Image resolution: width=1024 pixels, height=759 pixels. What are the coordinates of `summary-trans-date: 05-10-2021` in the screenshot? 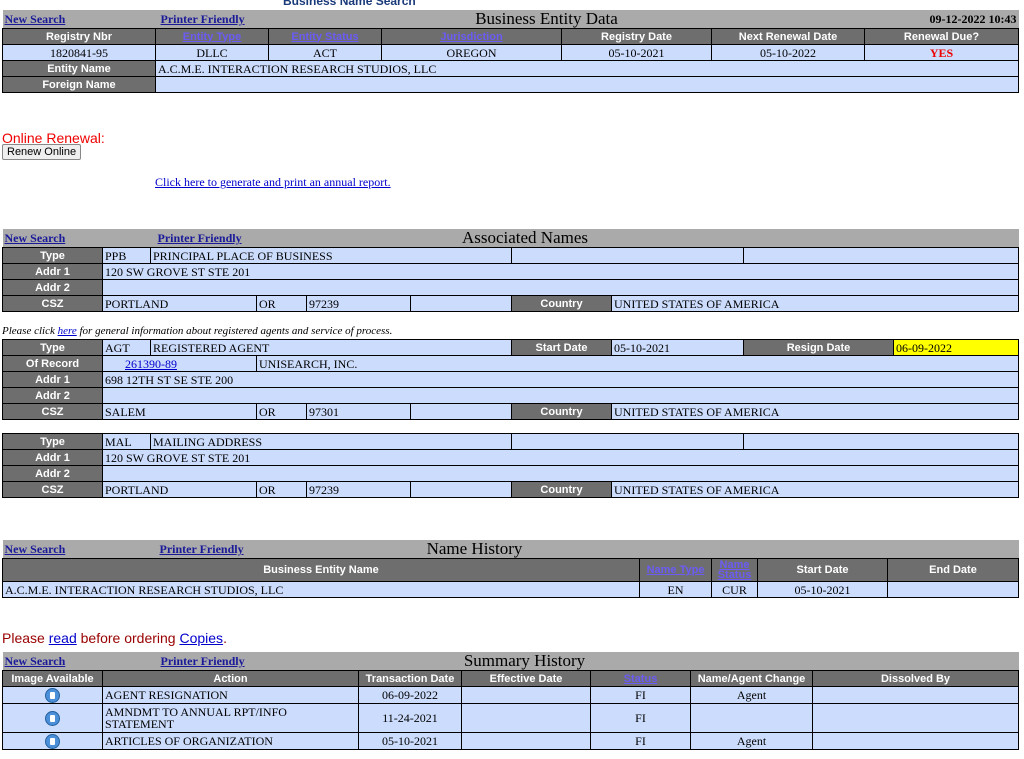 It's located at (410, 740).